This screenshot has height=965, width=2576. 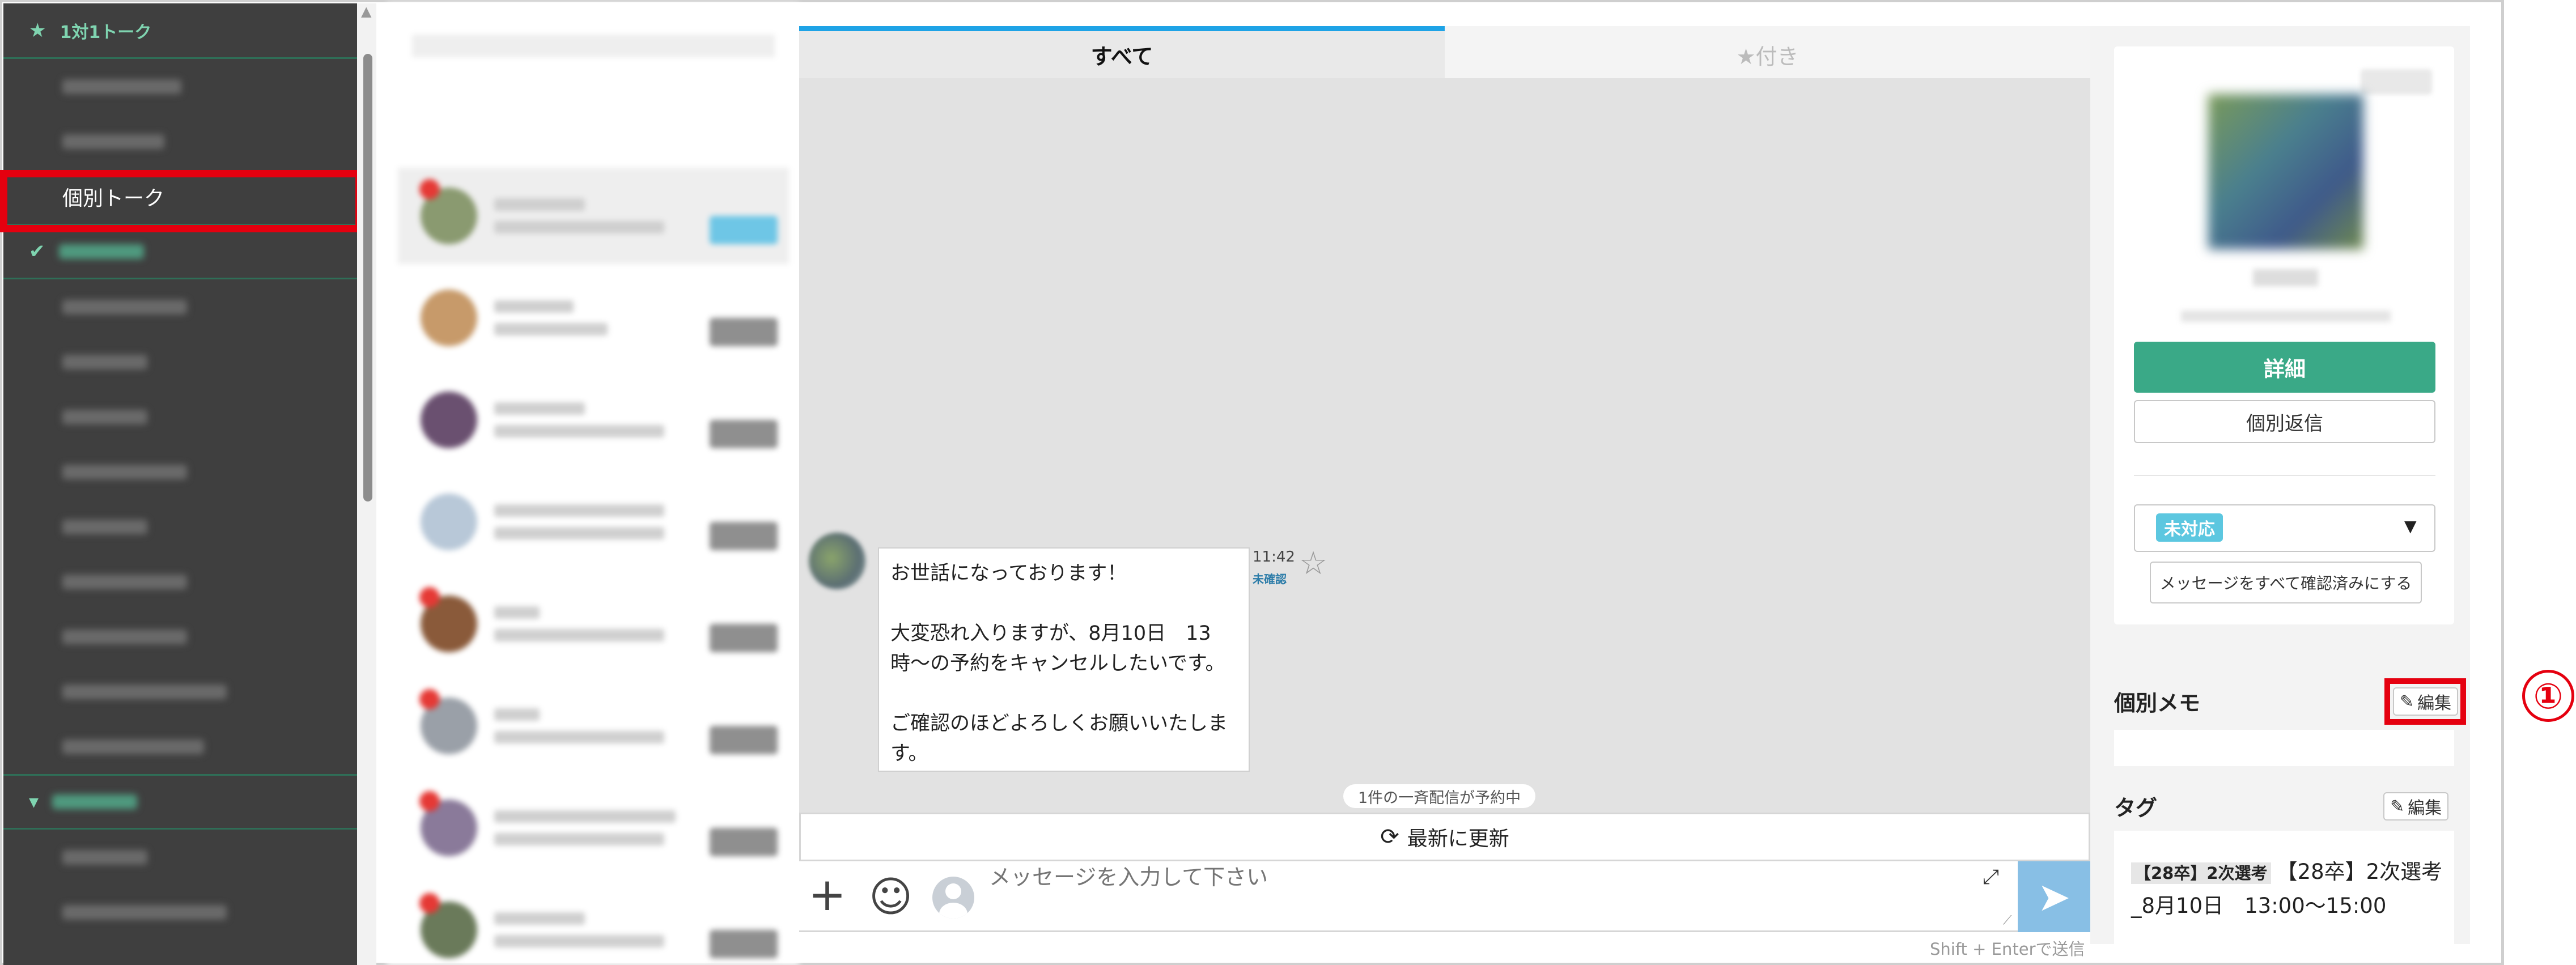 What do you see at coordinates (2548, 696) in the screenshot?
I see `annotation-number: ①` at bounding box center [2548, 696].